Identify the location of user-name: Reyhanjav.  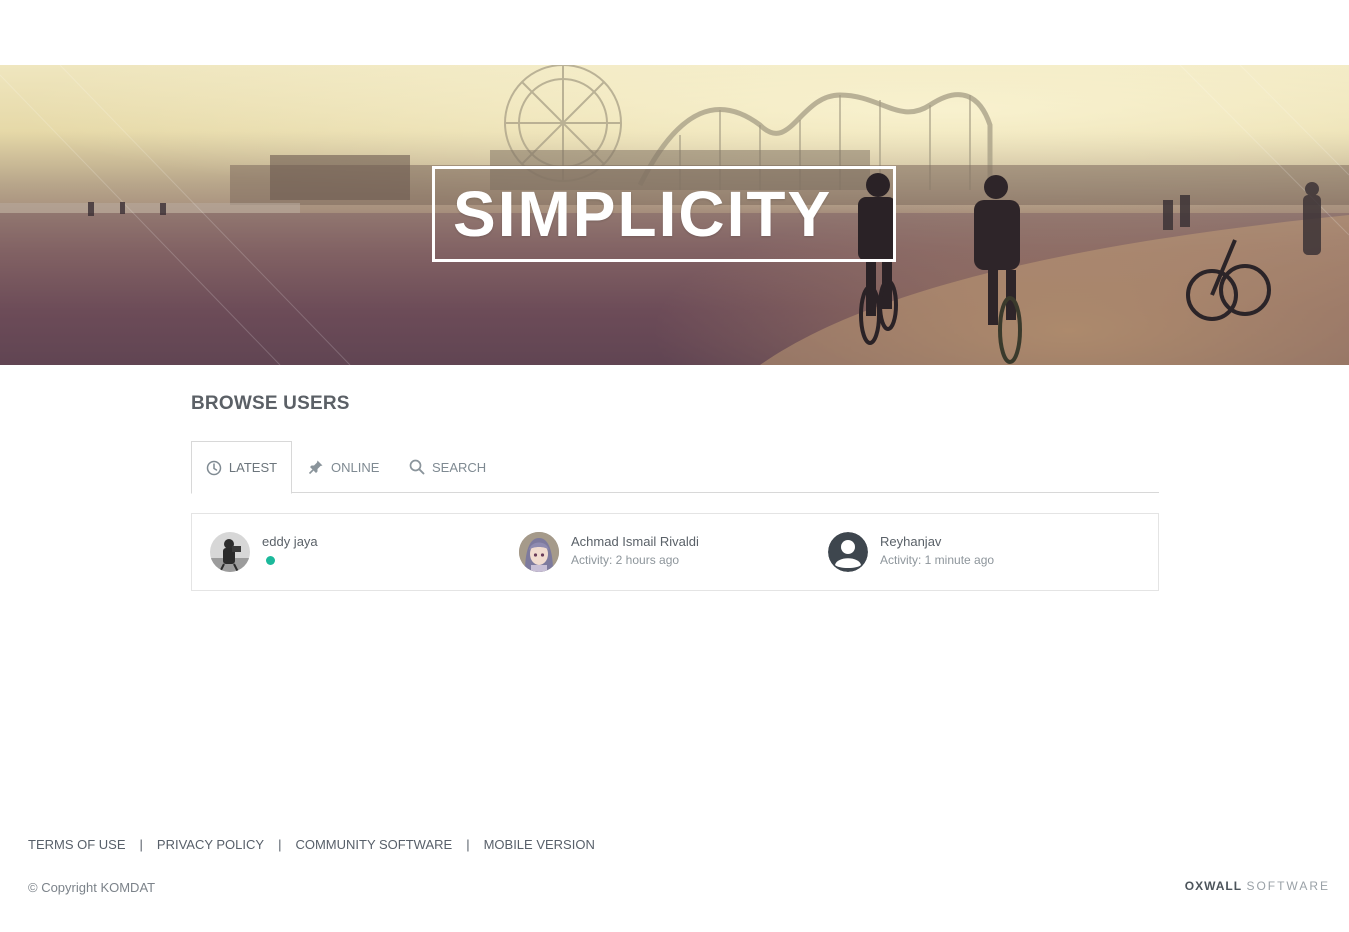
(937, 542).